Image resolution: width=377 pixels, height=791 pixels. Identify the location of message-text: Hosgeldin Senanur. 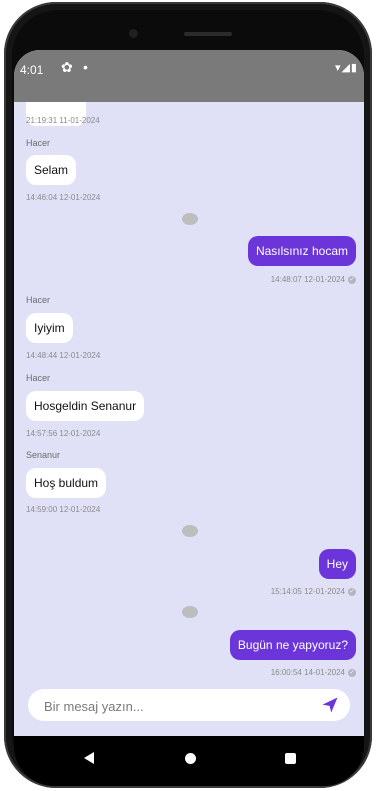
(85, 406).